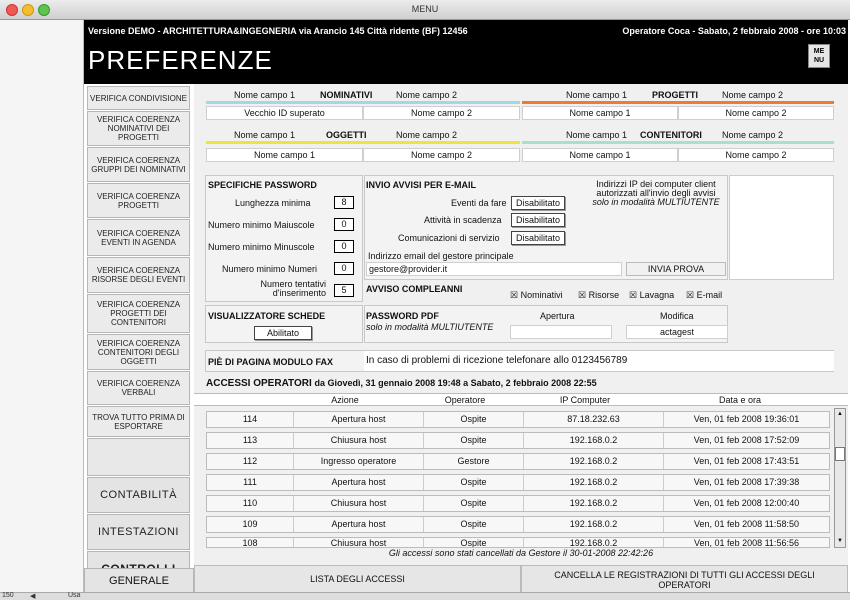 The image size is (850, 600). I want to click on sidebar-item-coerenza-verbali: VERIFICA COERENZA VERBALI, so click(138, 388).